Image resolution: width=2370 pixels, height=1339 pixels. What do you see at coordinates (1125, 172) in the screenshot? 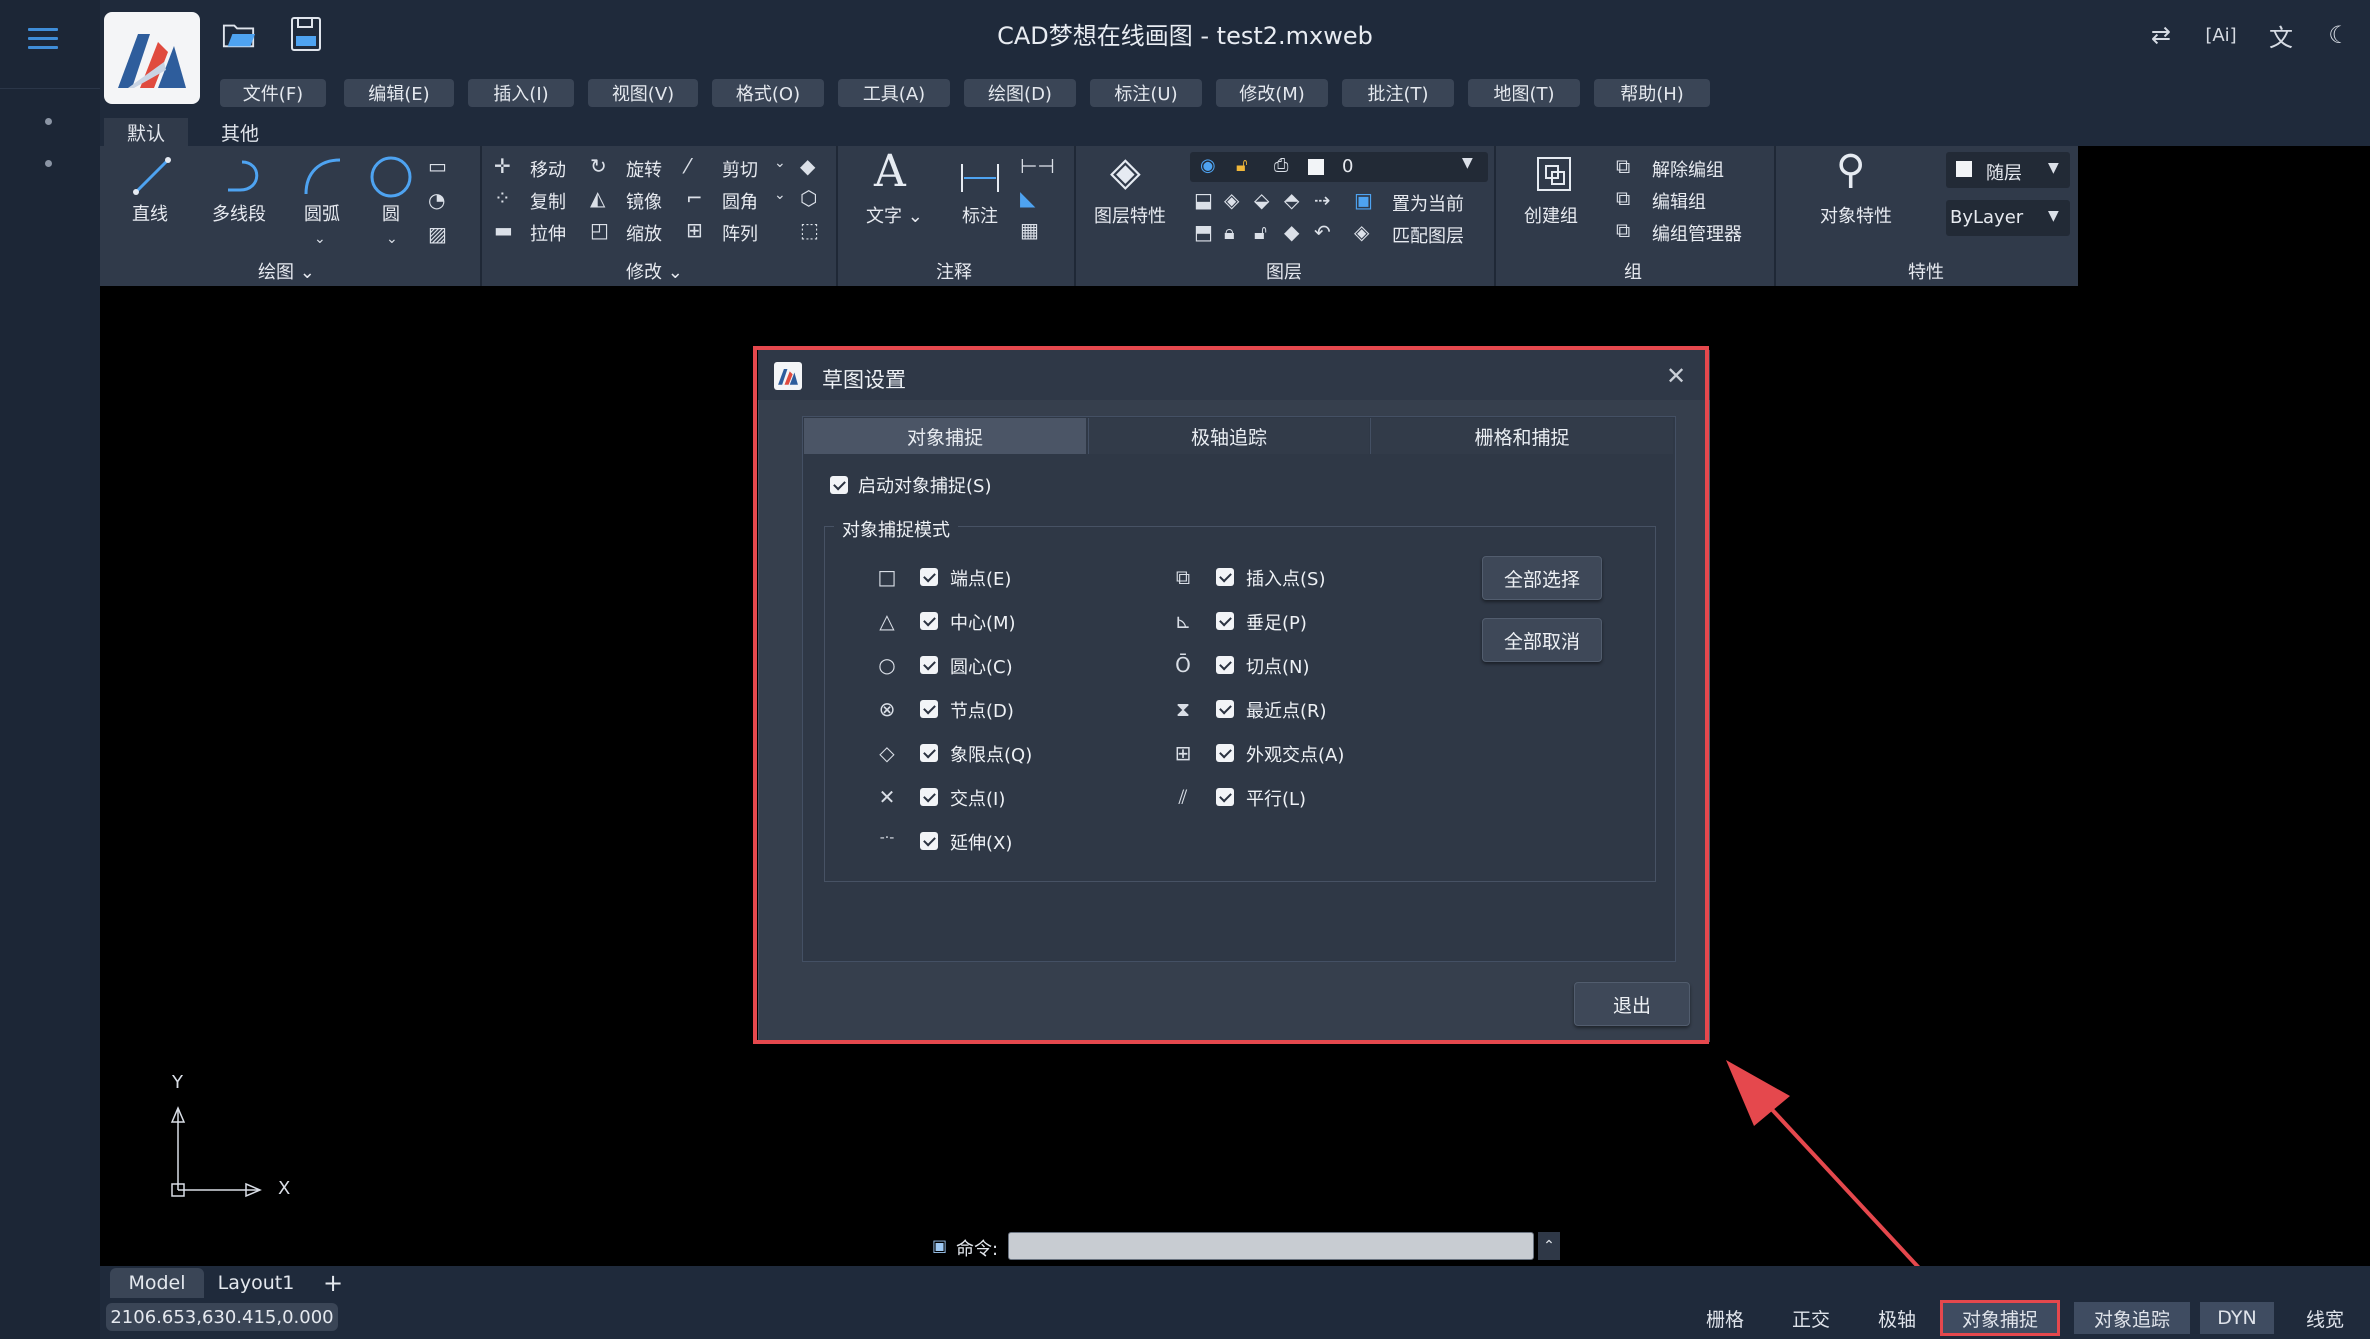
I see `layer-stack-icon: ◈` at bounding box center [1125, 172].